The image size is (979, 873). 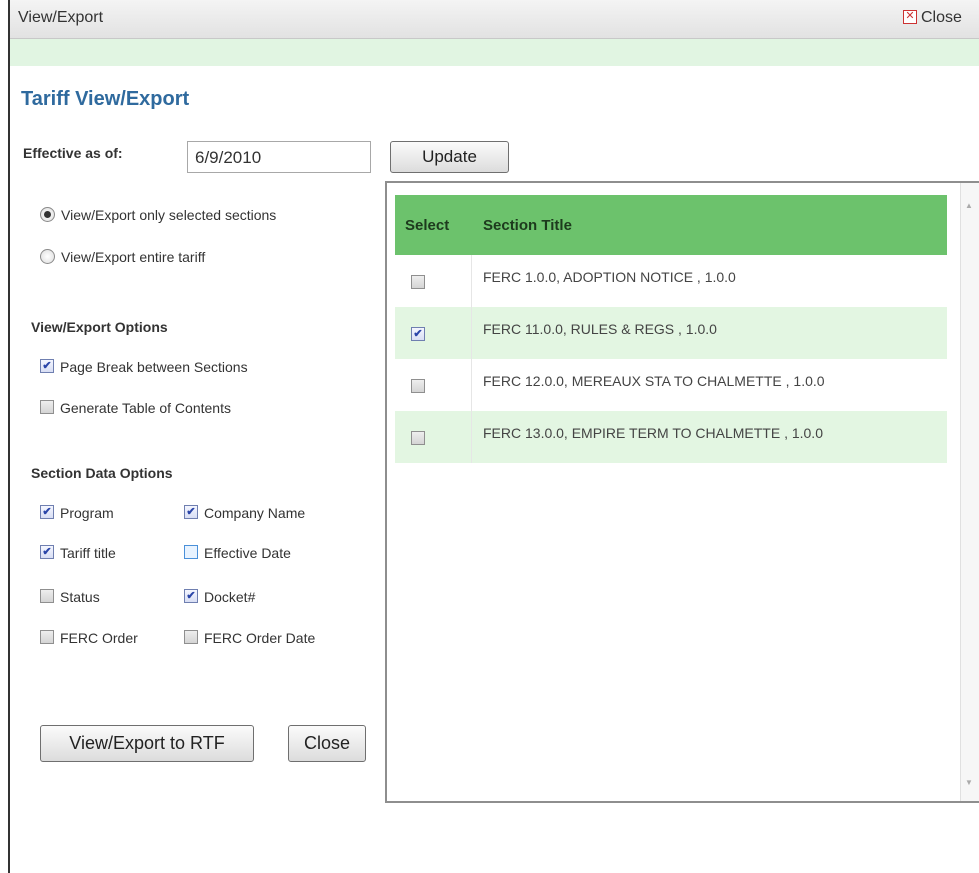 What do you see at coordinates (47, 366) in the screenshot?
I see `page-break-checkbox: ✔` at bounding box center [47, 366].